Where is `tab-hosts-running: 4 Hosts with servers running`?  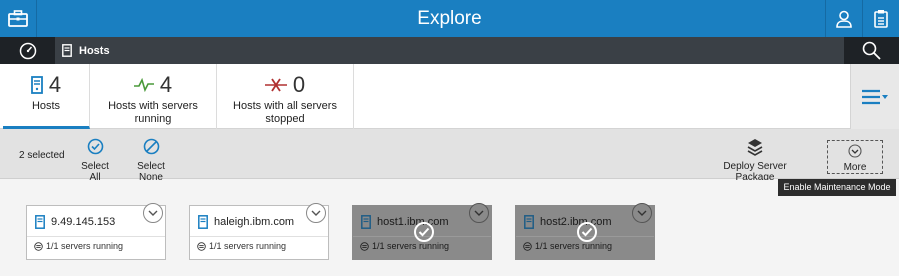 tab-hosts-running: 4 Hosts with servers running is located at coordinates (153, 96).